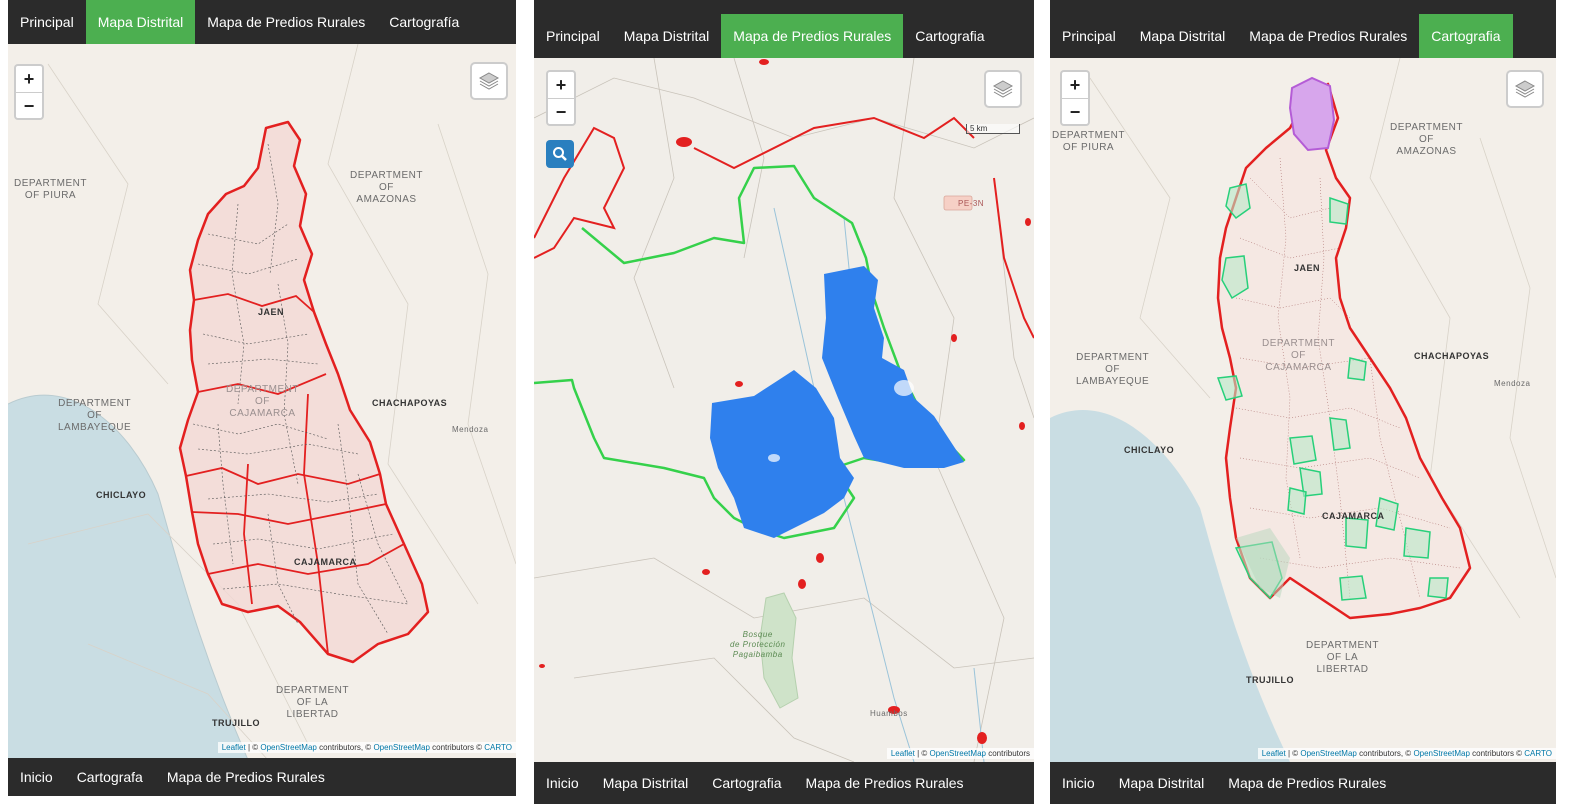 Image resolution: width=1570 pixels, height=804 pixels. What do you see at coordinates (971, 203) in the screenshot?
I see `label-pe3n: PE-3N` at bounding box center [971, 203].